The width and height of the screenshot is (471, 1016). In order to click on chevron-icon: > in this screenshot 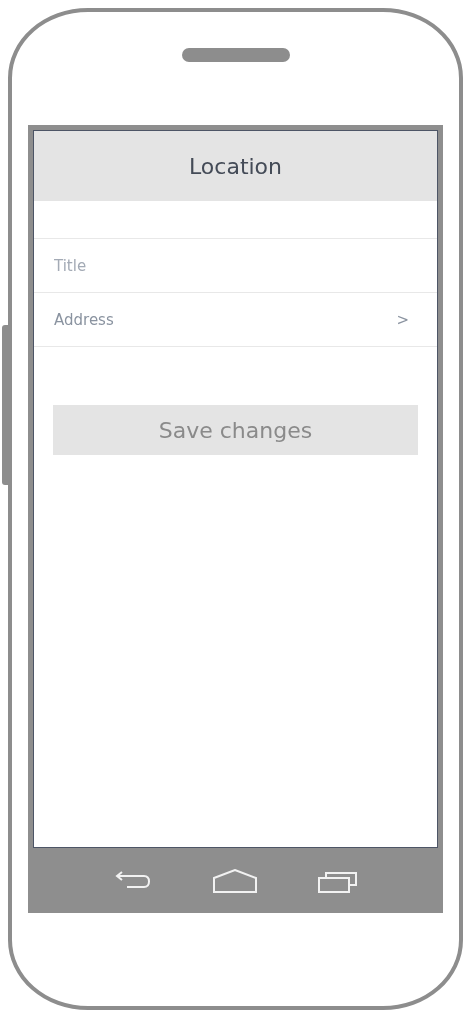, I will do `click(402, 319)`.